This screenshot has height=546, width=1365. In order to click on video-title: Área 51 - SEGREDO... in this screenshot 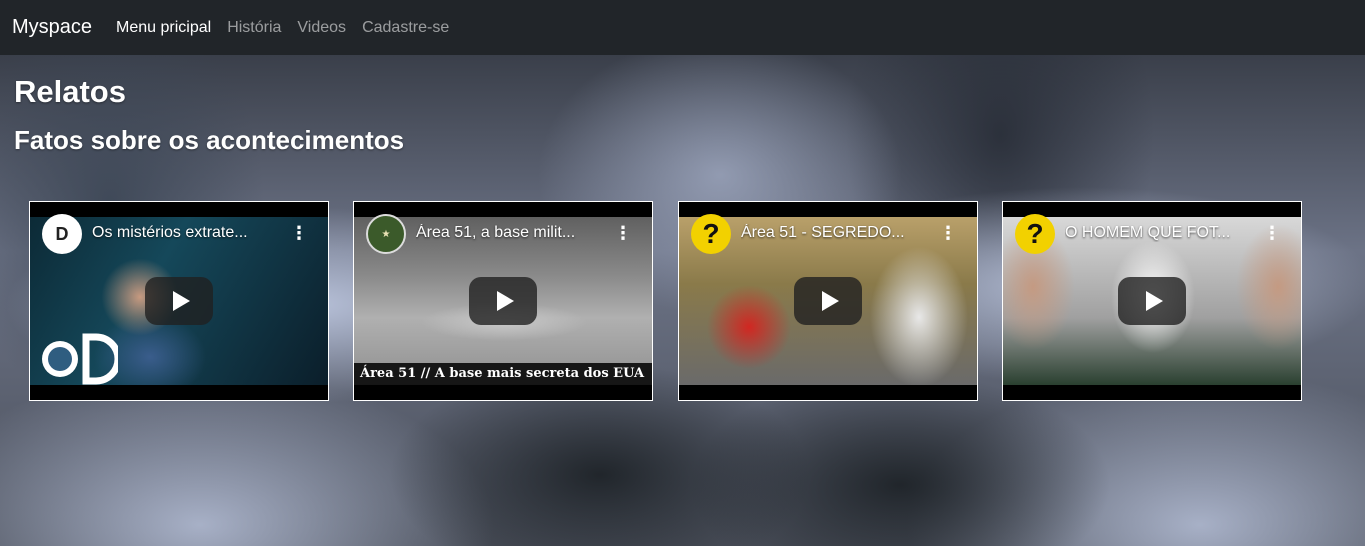, I will do `click(836, 233)`.